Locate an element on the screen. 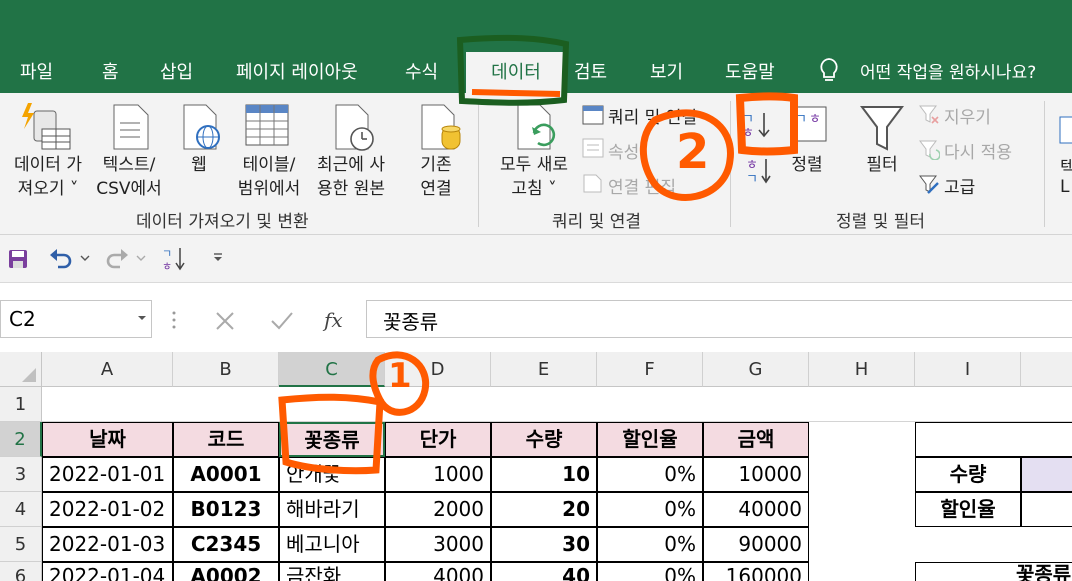 This screenshot has width=1072, height=581. tab-page-layout: 페이지 레이아웃 is located at coordinates (297, 71).